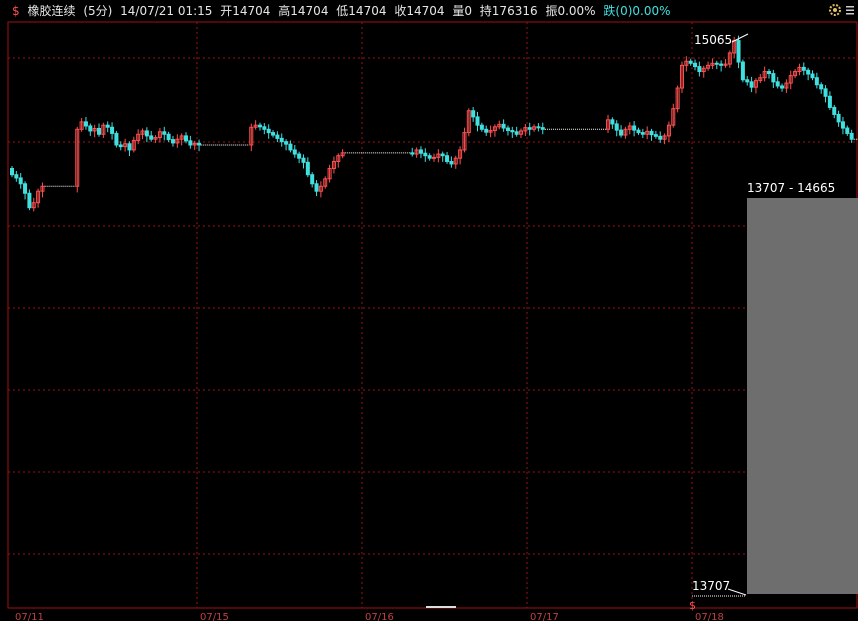 Image resolution: width=858 pixels, height=621 pixels. What do you see at coordinates (419, 11) in the screenshot?
I see `close-price: 收14704` at bounding box center [419, 11].